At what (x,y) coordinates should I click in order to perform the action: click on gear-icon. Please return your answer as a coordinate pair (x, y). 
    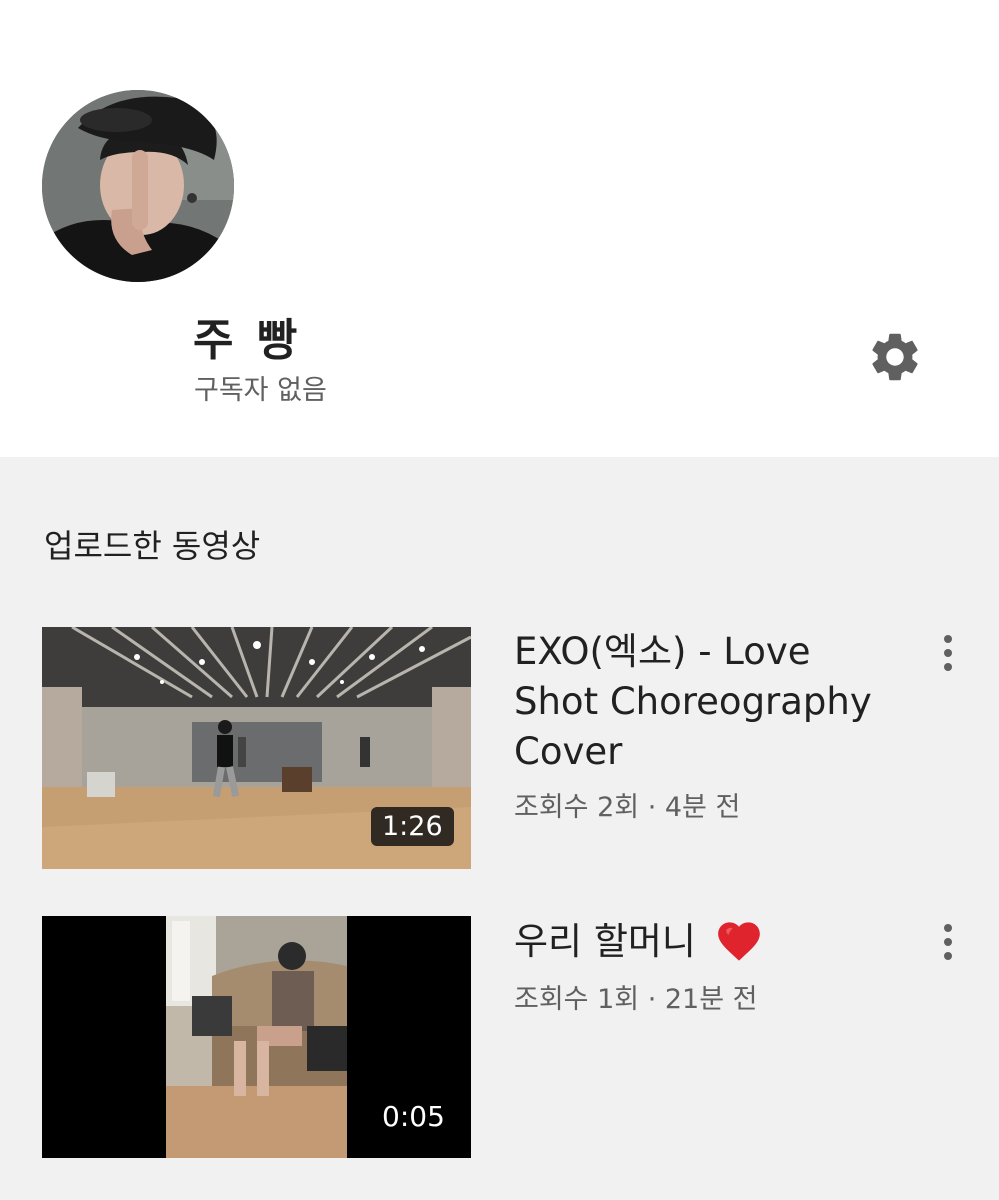
    Looking at the image, I should click on (895, 357).